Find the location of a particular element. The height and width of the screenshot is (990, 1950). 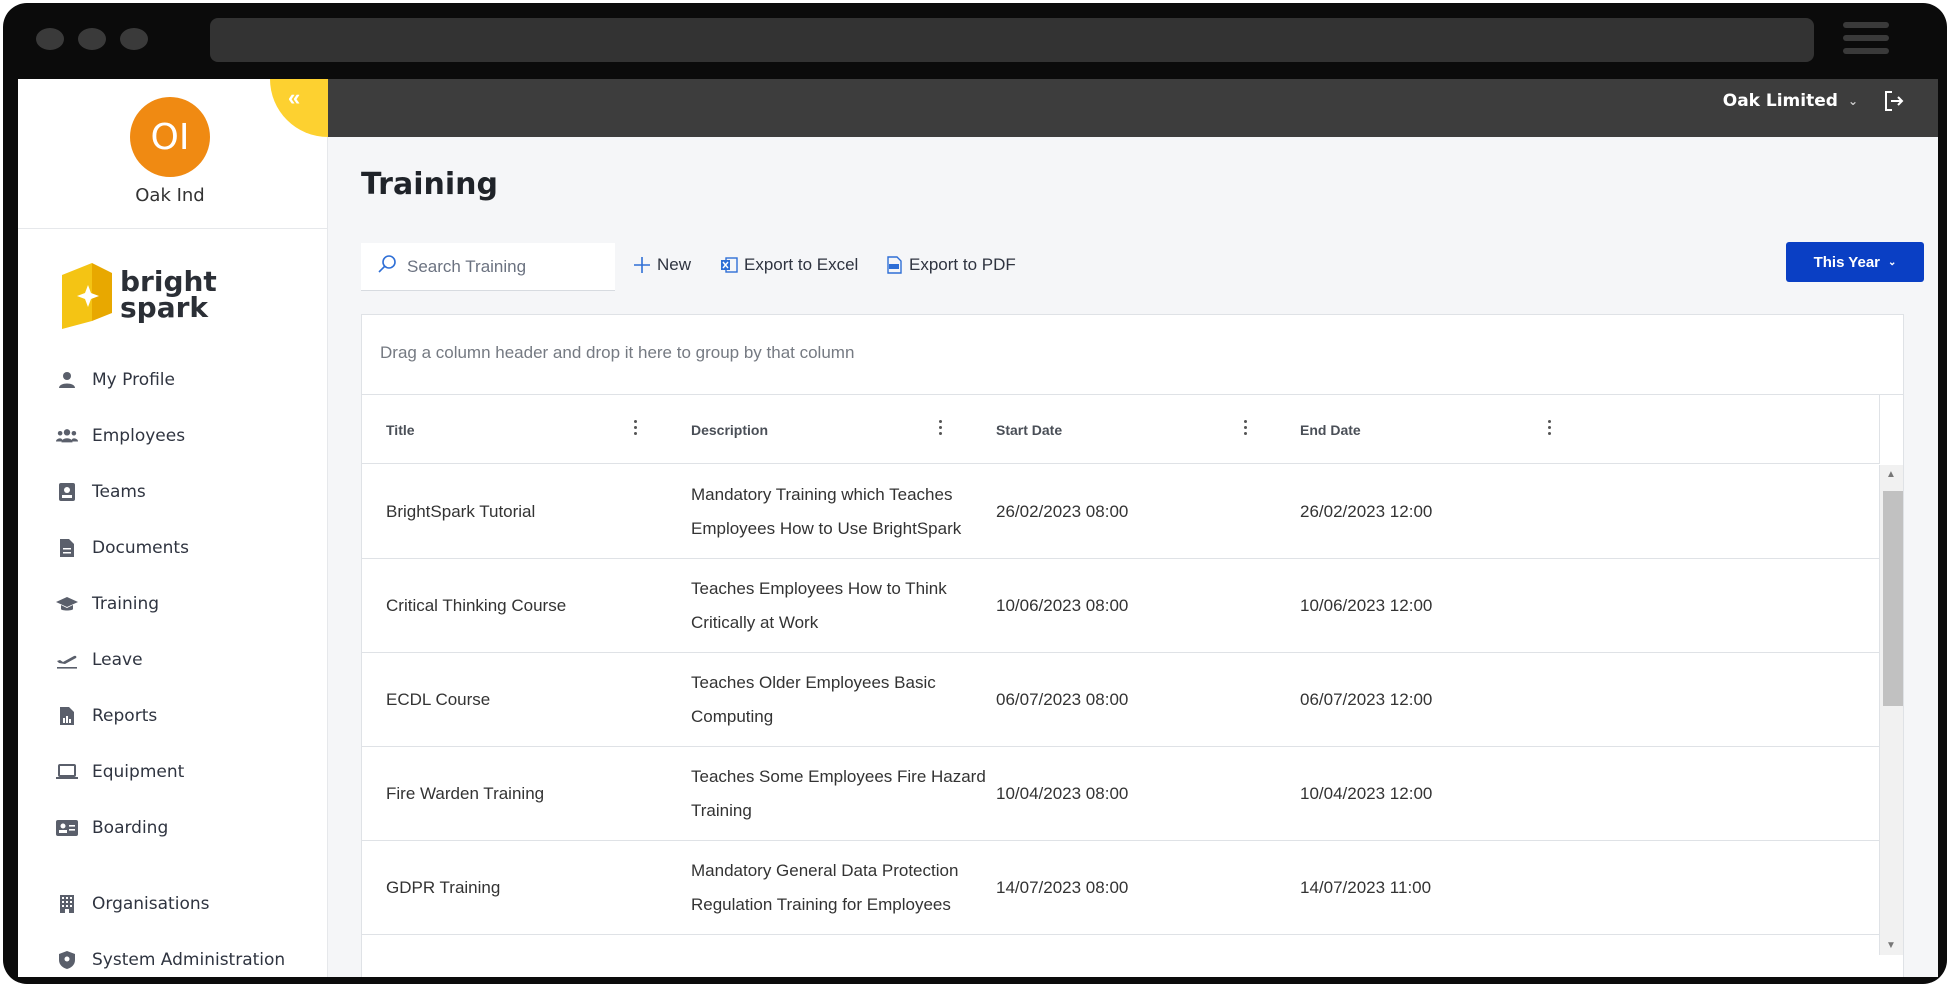

sidebar-item-organisations: Organisations is located at coordinates (173, 904).